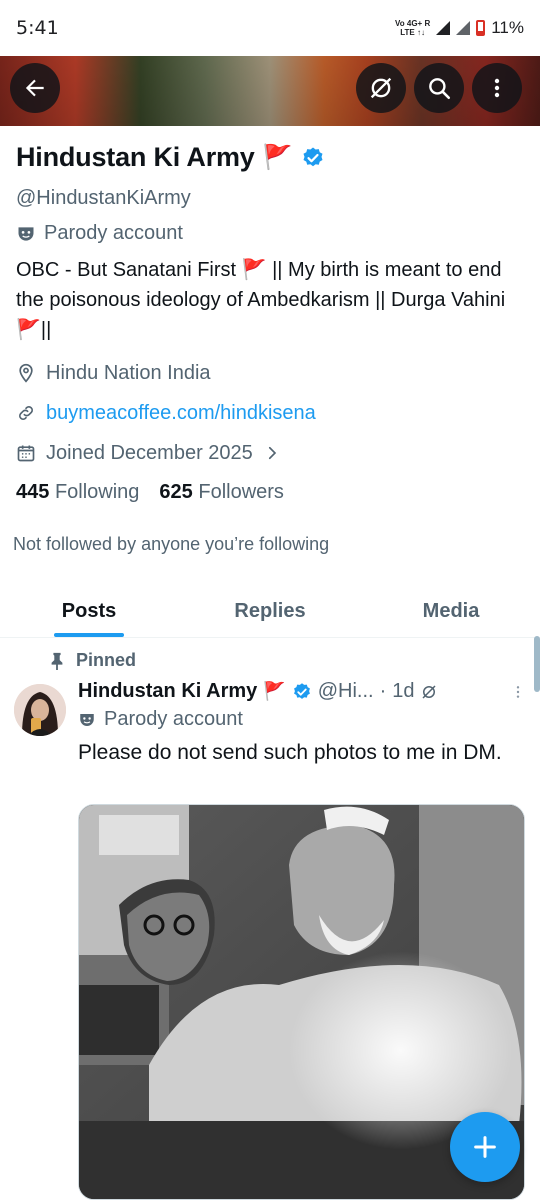 This screenshot has width=540, height=1200. I want to click on joined-text: Joined December 2025, so click(149, 452).